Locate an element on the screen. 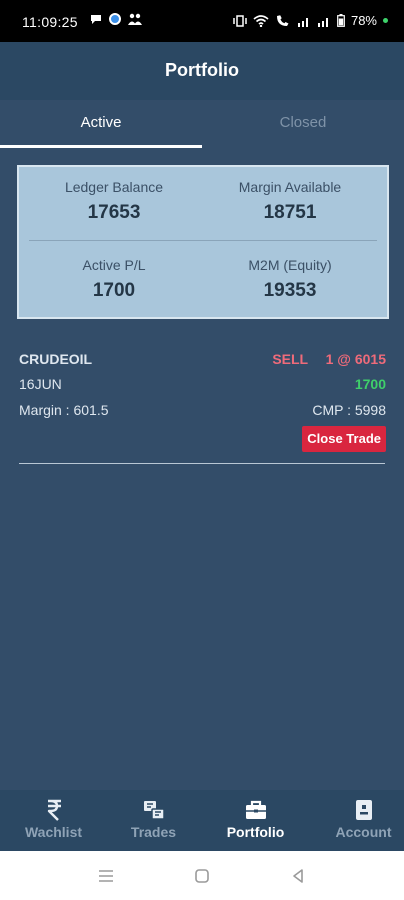 This screenshot has height=900, width=404. account-card-icon is located at coordinates (363, 810).